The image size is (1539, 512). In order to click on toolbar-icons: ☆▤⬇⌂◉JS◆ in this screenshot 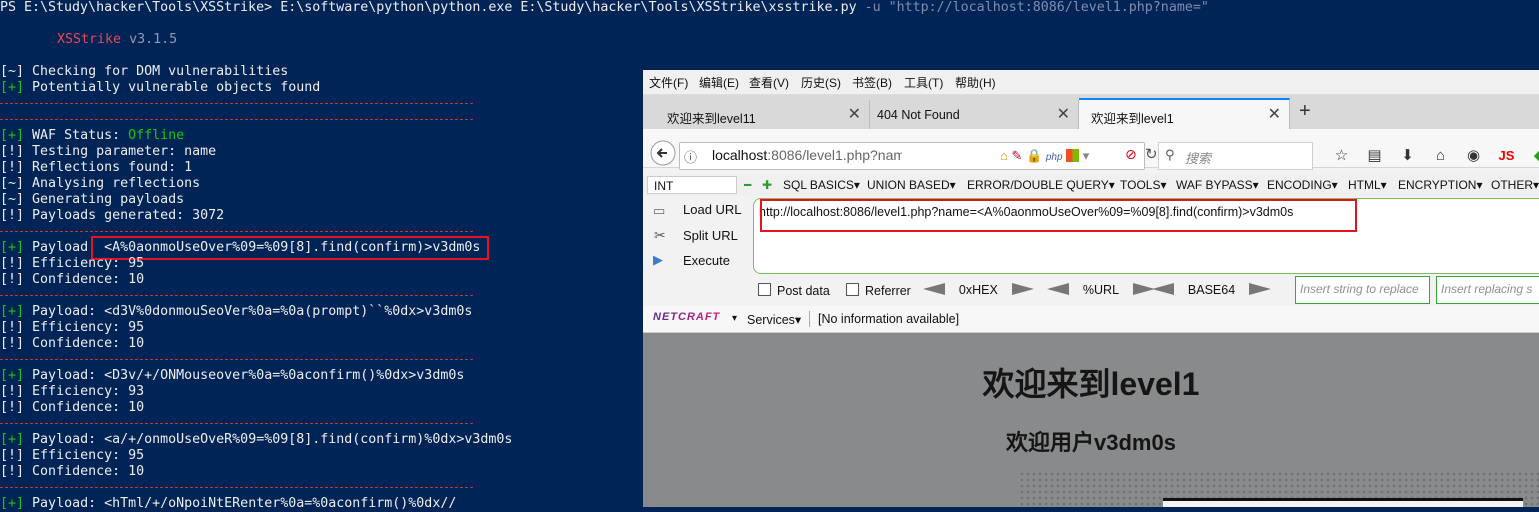, I will do `click(1432, 155)`.